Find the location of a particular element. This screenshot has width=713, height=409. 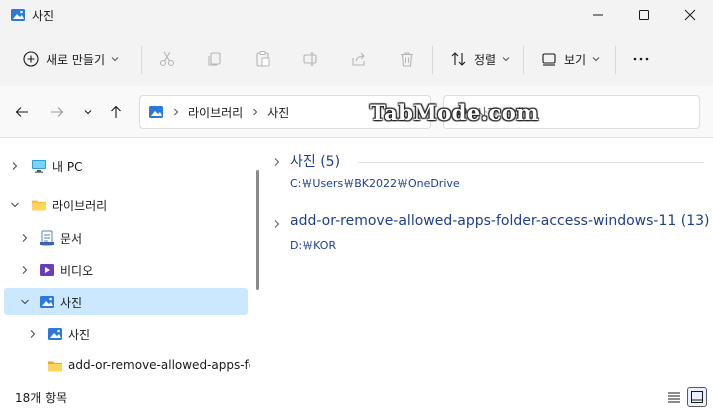

sidebar-item-libraries: 라이브러리 is located at coordinates (126, 204).